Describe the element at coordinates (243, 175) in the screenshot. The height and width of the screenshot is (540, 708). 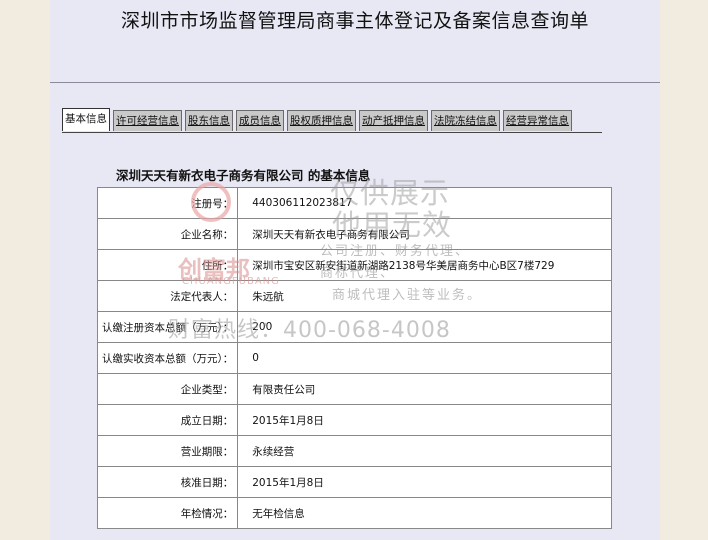
I see `section-heading: 深圳天天有新衣电子商务有限公司 的基本信息` at that location.